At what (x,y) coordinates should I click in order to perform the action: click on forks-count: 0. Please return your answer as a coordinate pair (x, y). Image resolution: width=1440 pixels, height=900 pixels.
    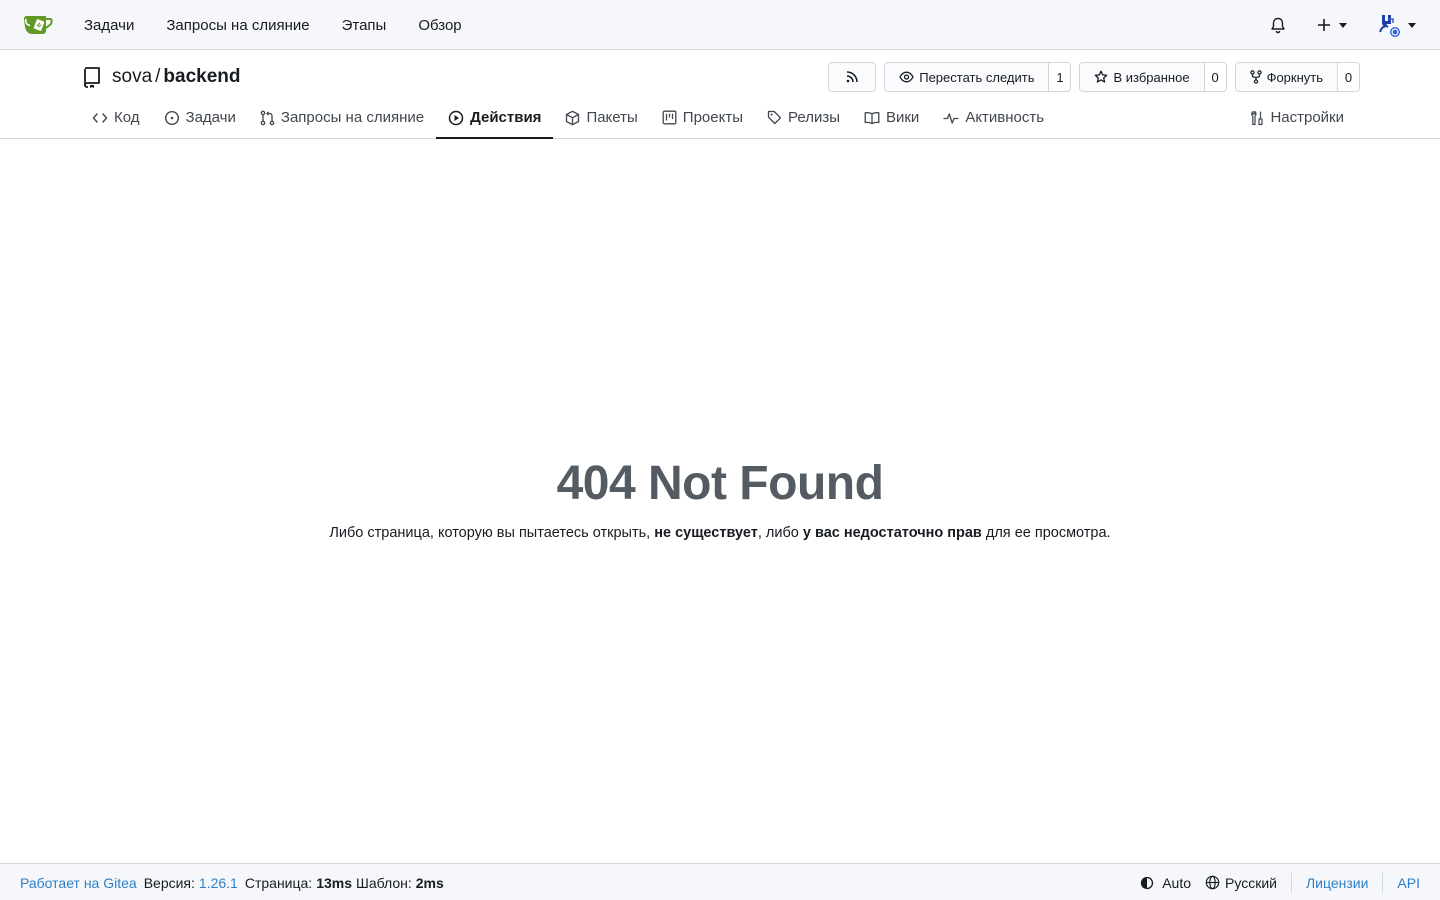
    Looking at the image, I should click on (1348, 77).